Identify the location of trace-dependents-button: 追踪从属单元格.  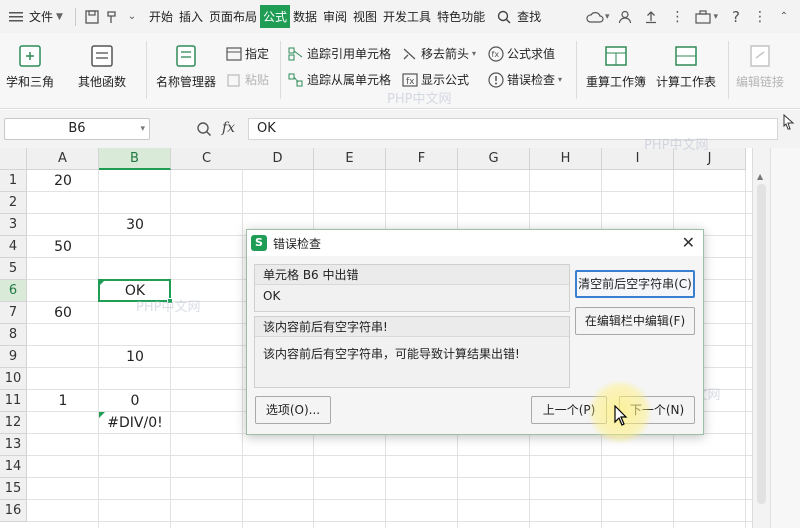
(339, 79).